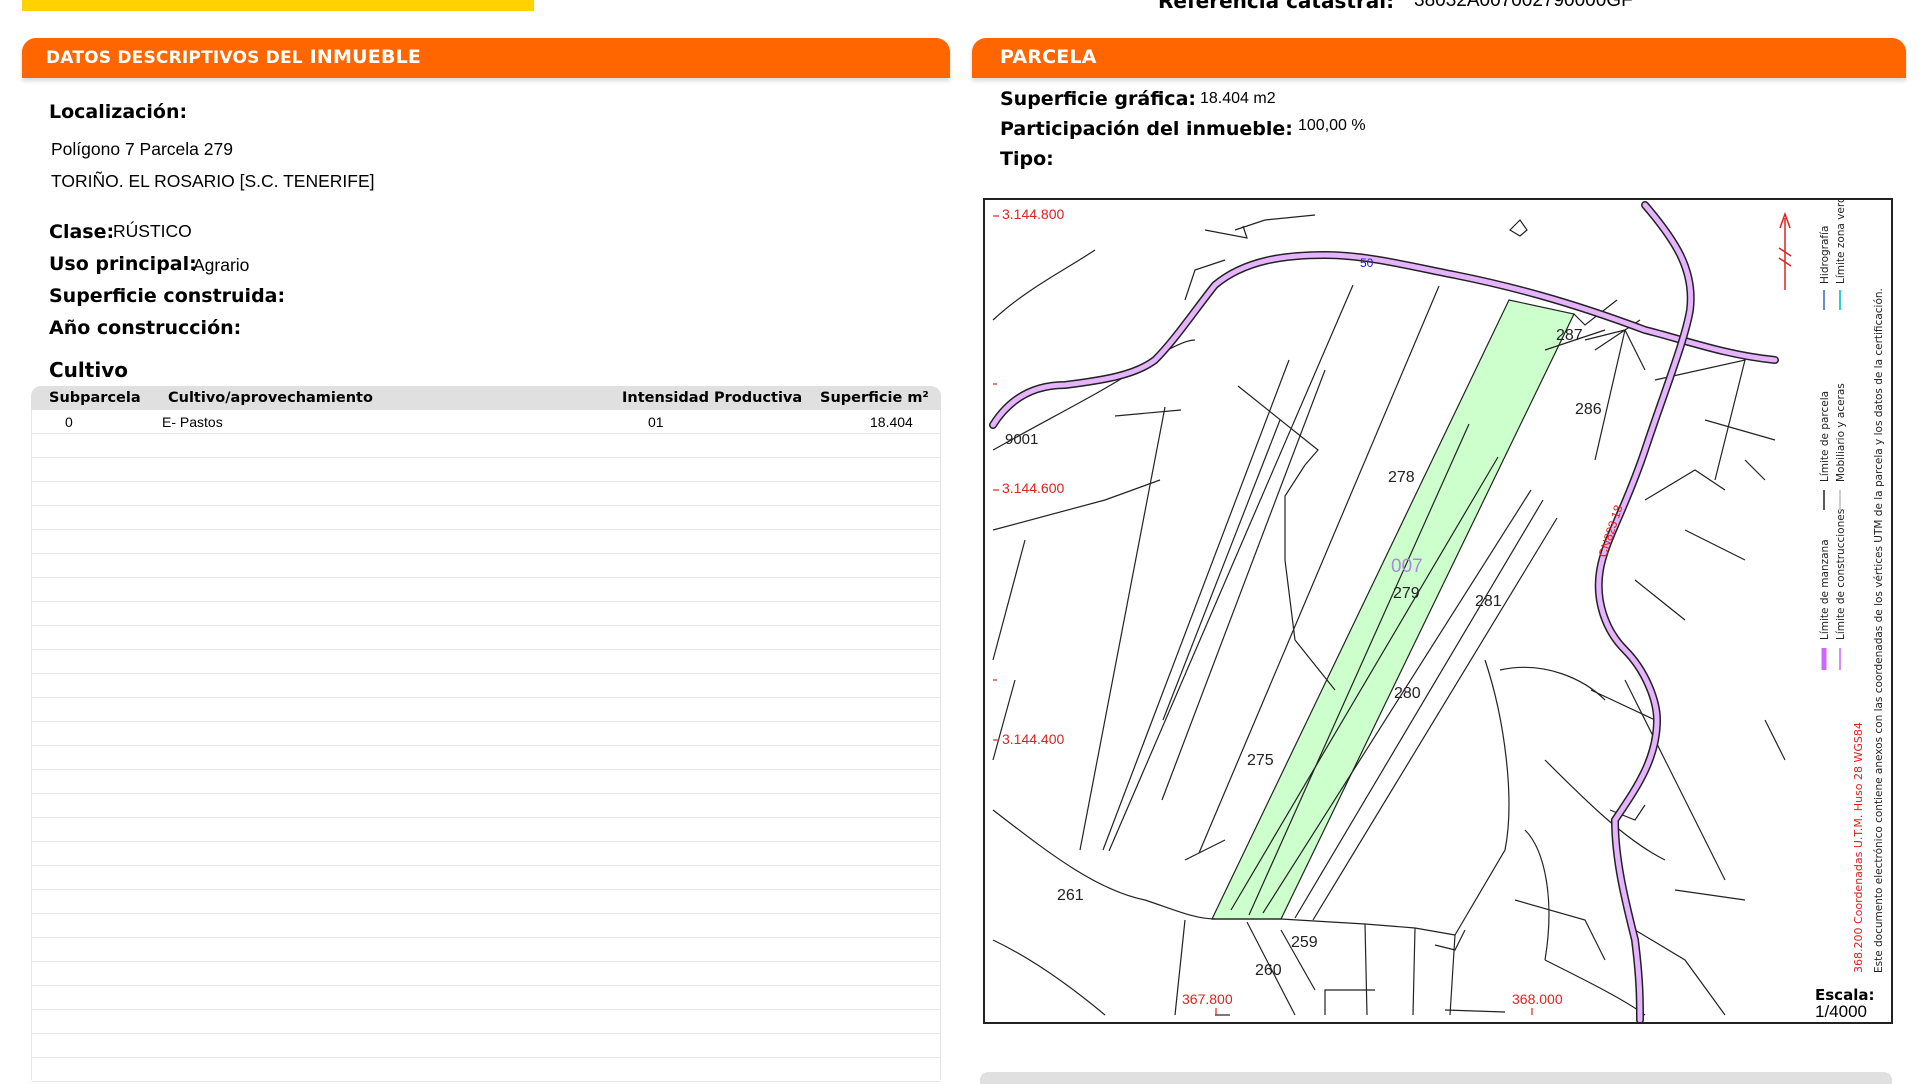 The height and width of the screenshot is (1084, 1920). What do you see at coordinates (1785, 250) in the screenshot?
I see `north-arrow-icon` at bounding box center [1785, 250].